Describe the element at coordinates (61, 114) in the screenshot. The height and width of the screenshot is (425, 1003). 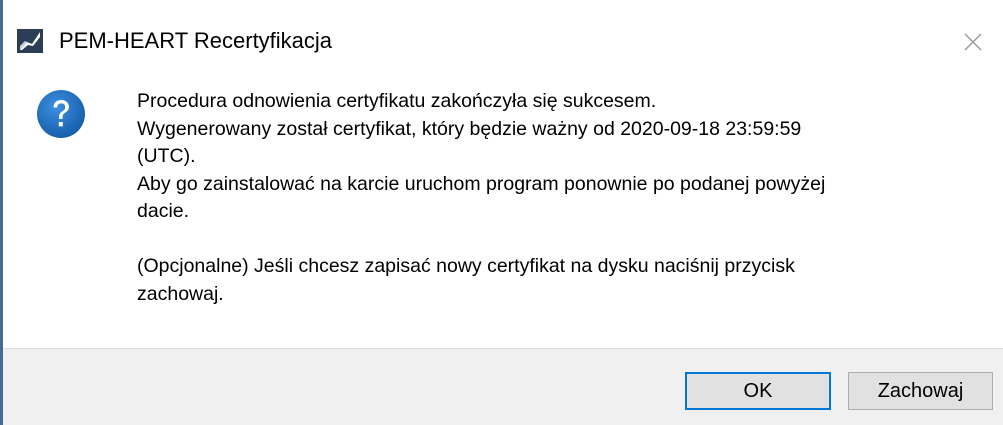
I see `question-icon` at that location.